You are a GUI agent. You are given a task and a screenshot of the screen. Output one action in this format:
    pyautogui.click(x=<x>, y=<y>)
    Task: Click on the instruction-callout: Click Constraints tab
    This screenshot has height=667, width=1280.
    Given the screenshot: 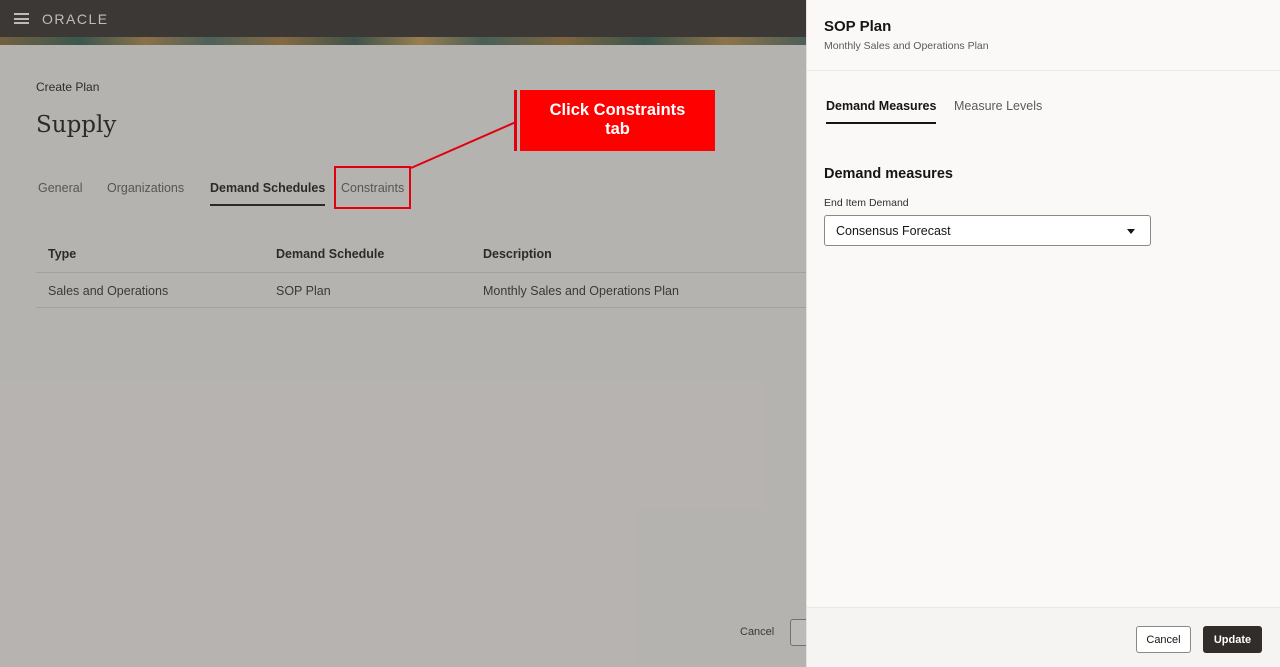 What is the action you would take?
    pyautogui.click(x=617, y=120)
    